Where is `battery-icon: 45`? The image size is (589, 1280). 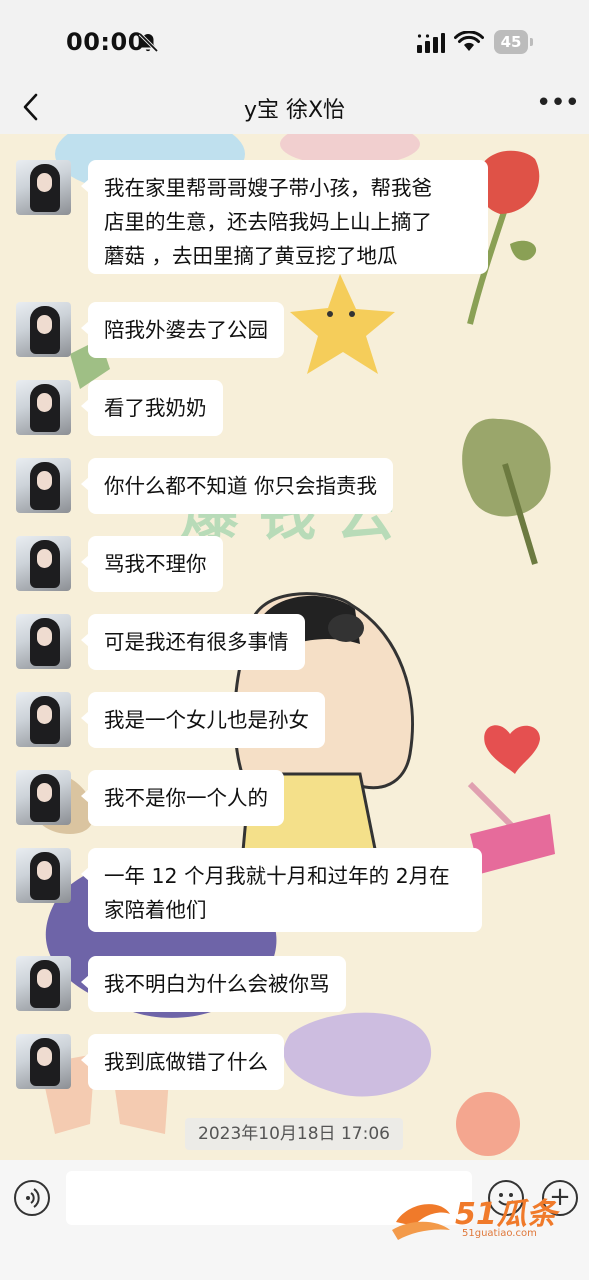
battery-icon: 45 is located at coordinates (514, 42).